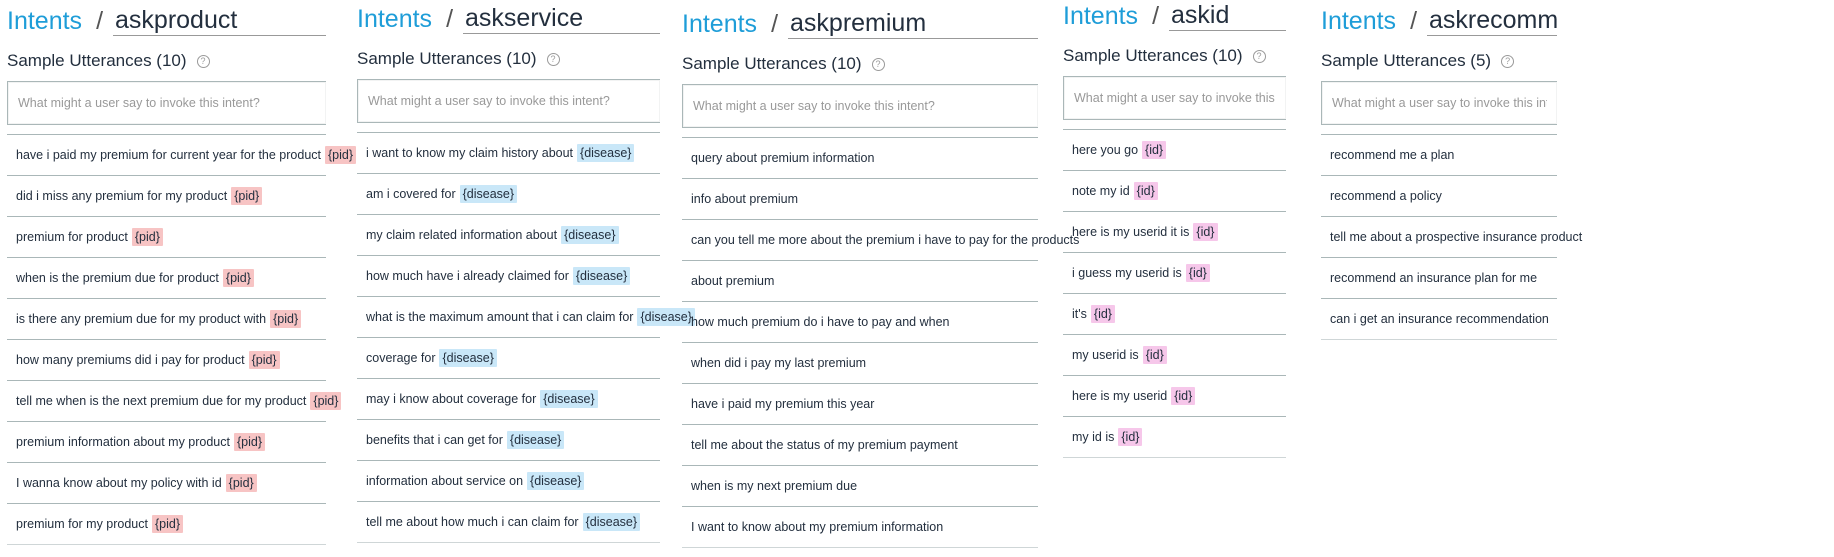 This screenshot has width=1834, height=557. What do you see at coordinates (860, 281) in the screenshot?
I see `utterance-row: about premium` at bounding box center [860, 281].